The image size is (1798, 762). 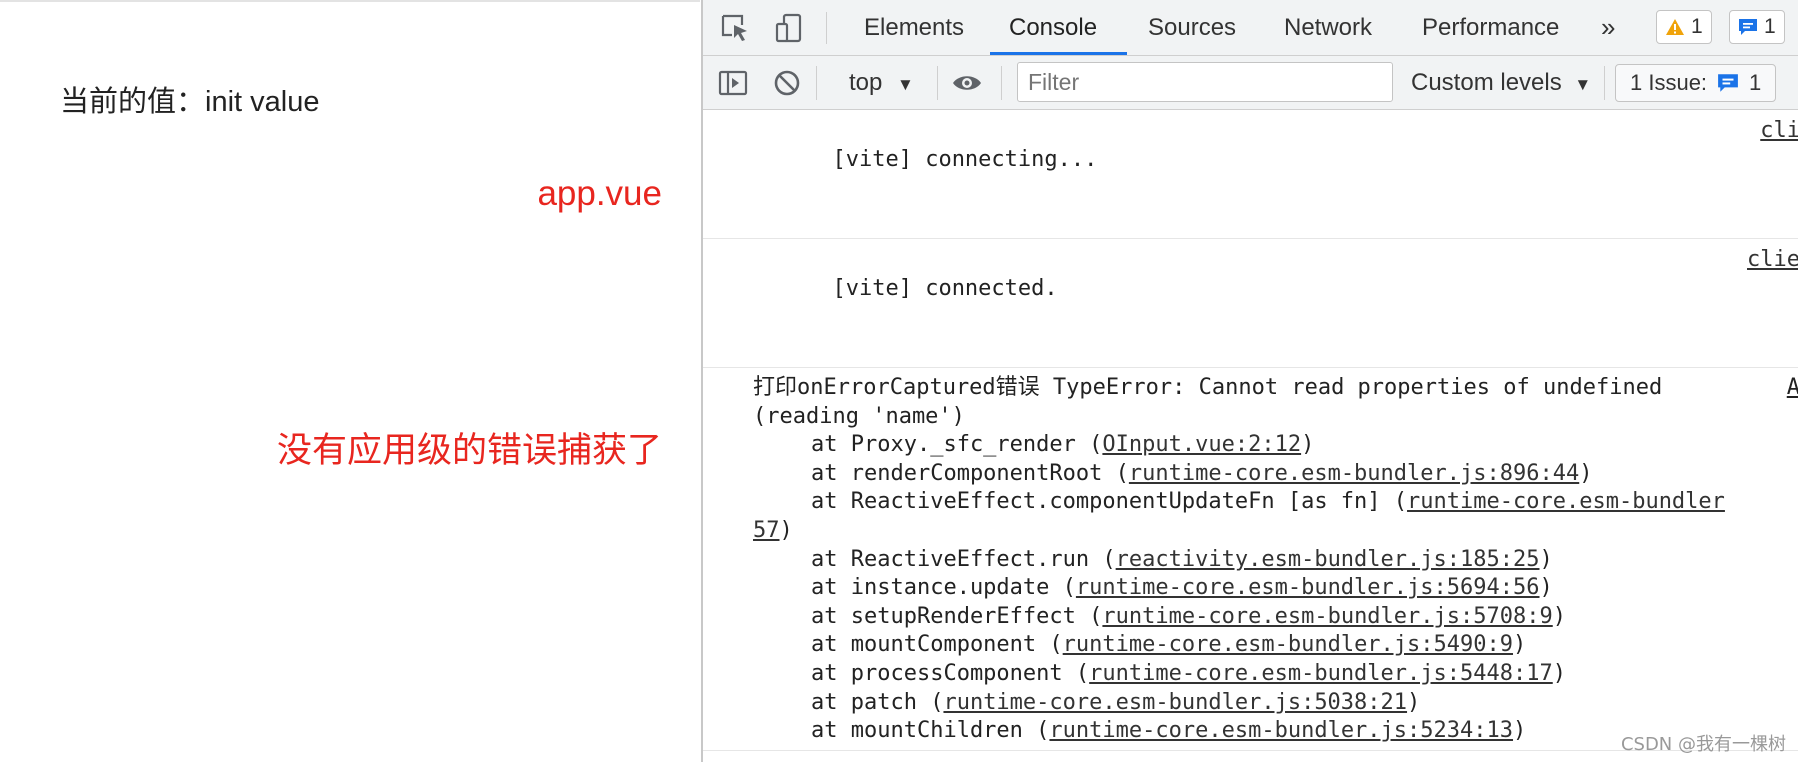 I want to click on error-message-line: (reading 'name'), so click(x=859, y=416).